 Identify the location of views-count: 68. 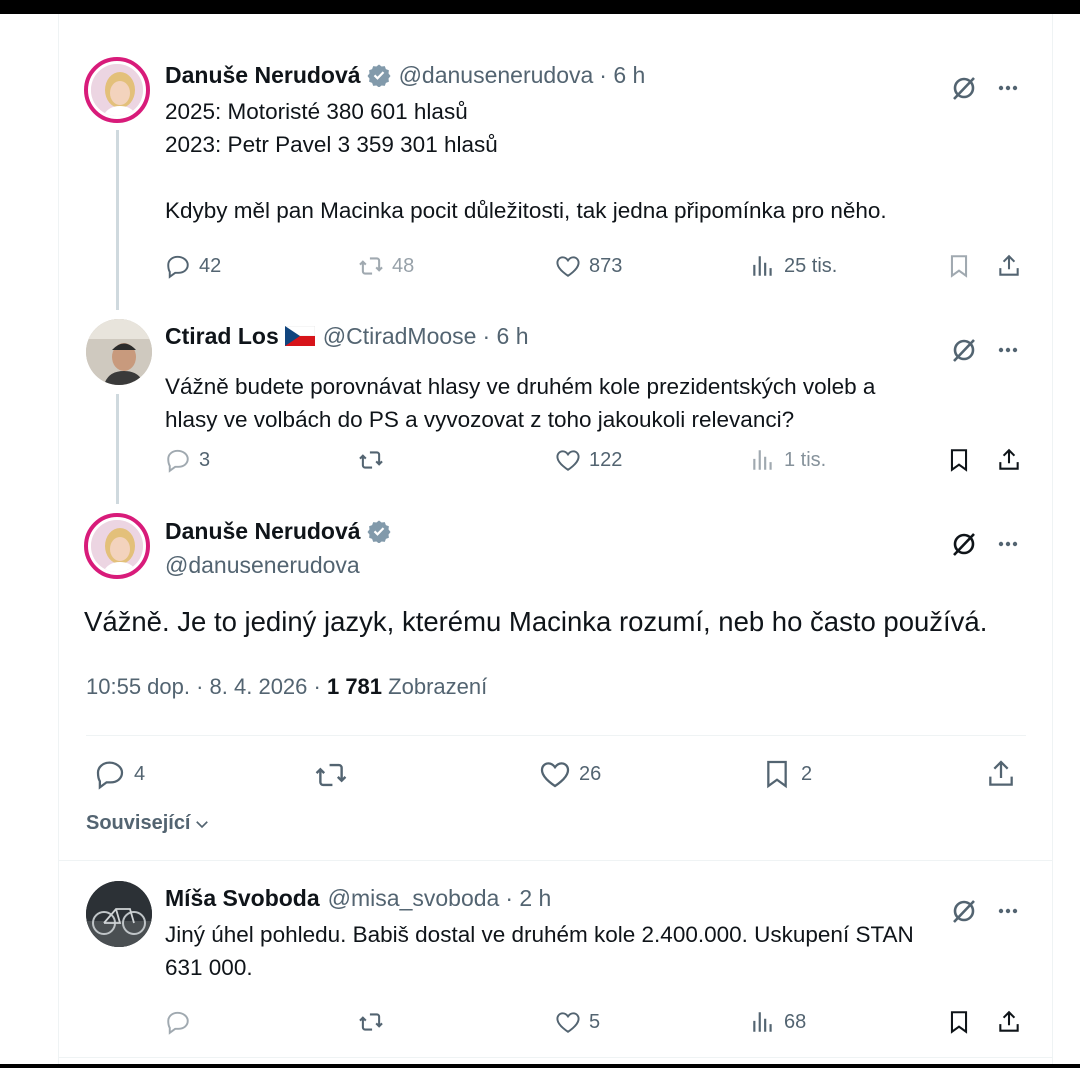
(795, 1021).